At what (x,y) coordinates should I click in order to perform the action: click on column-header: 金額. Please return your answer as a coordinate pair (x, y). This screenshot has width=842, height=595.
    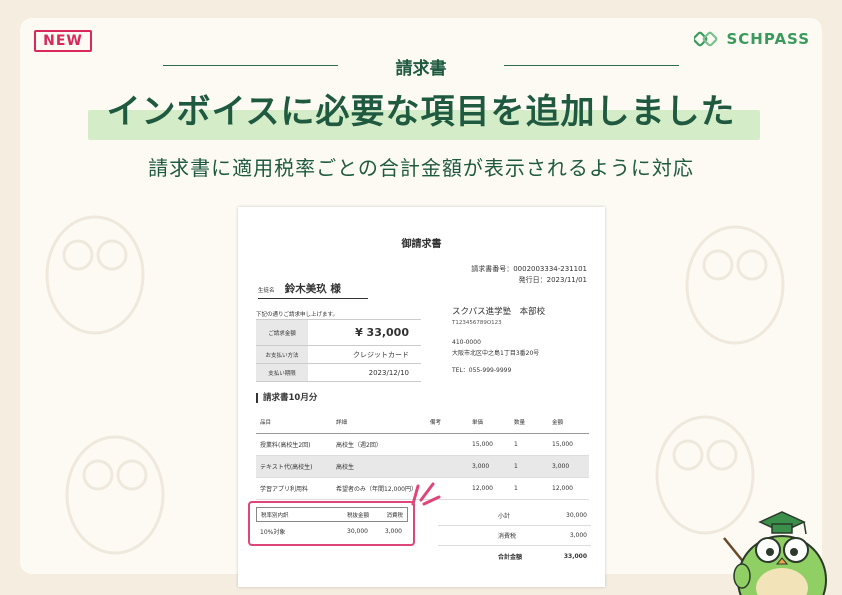
    Looking at the image, I should click on (568, 422).